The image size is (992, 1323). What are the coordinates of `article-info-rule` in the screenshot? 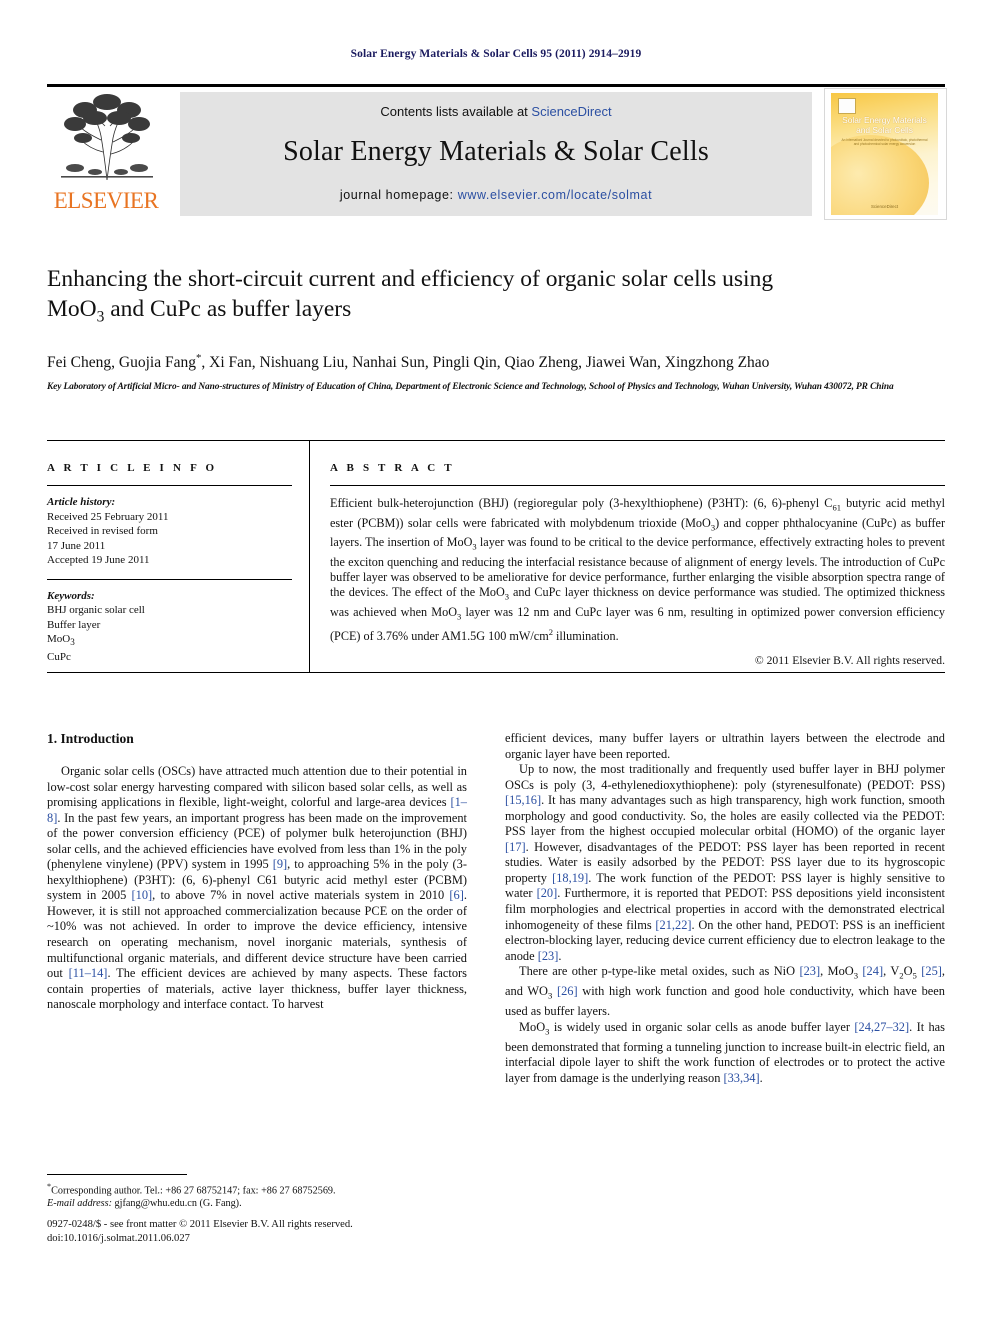 It's located at (169, 485).